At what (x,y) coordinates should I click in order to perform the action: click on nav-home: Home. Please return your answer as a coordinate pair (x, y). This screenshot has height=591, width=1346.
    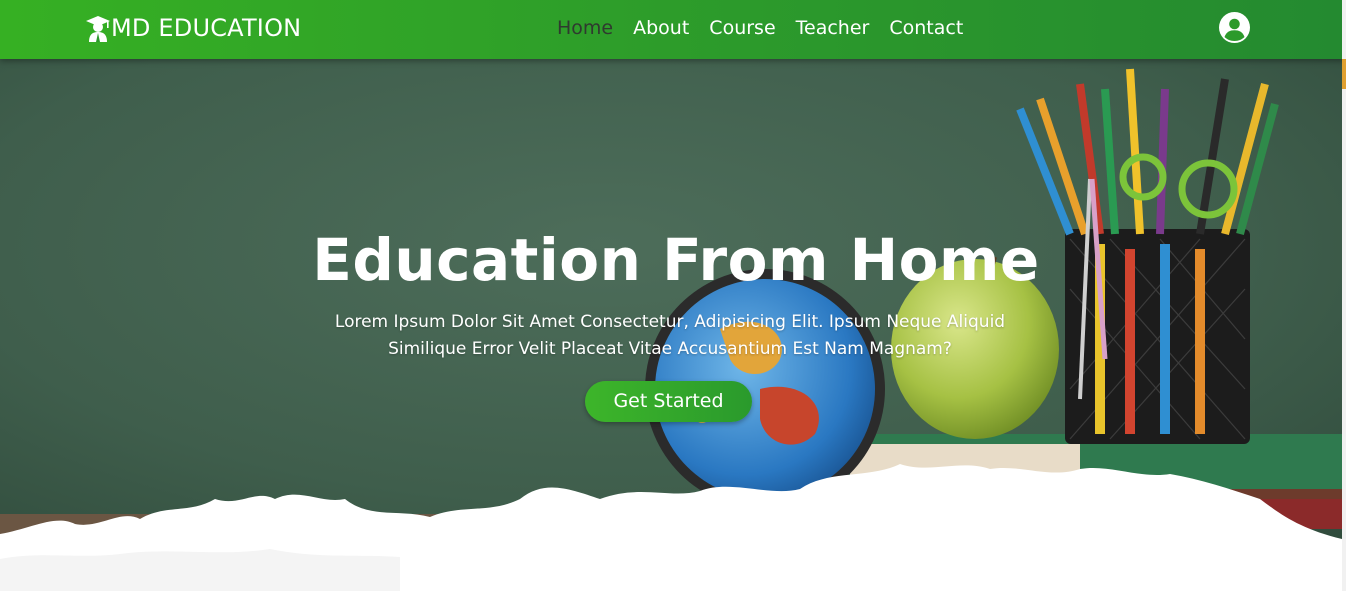
    Looking at the image, I should click on (585, 28).